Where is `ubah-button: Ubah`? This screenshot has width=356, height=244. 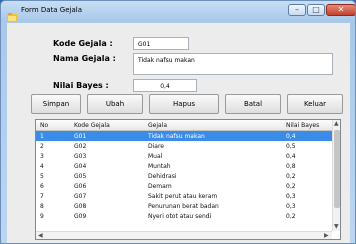
ubah-button: Ubah is located at coordinates (115, 104).